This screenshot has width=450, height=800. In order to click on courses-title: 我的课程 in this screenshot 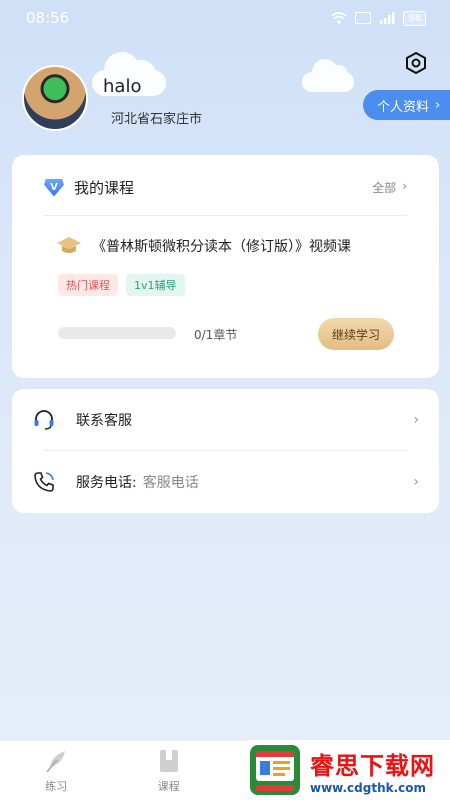, I will do `click(104, 188)`.